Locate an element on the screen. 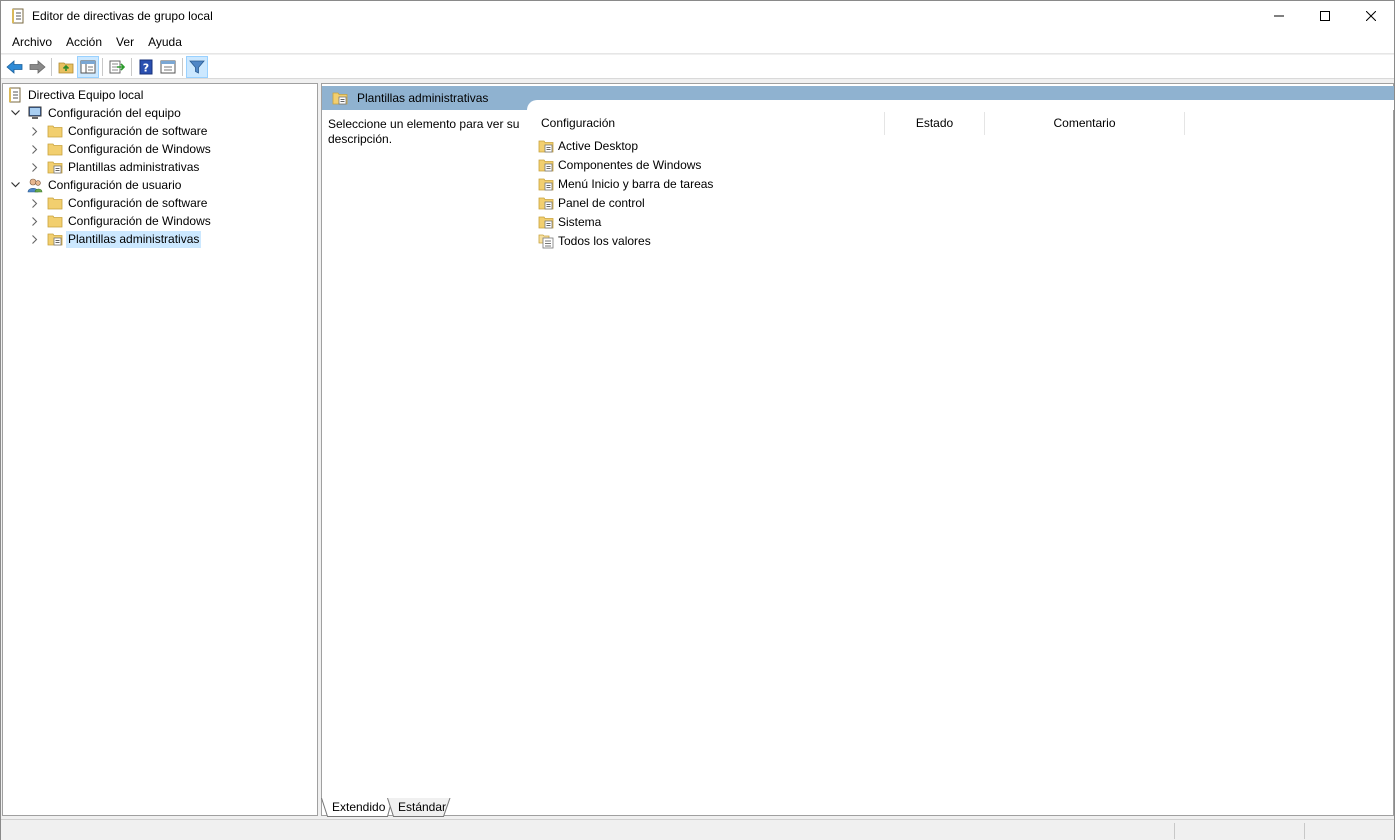 This screenshot has height=840, width=1395. tree-item-computer-windows: Configuración de Windows is located at coordinates (121, 149).